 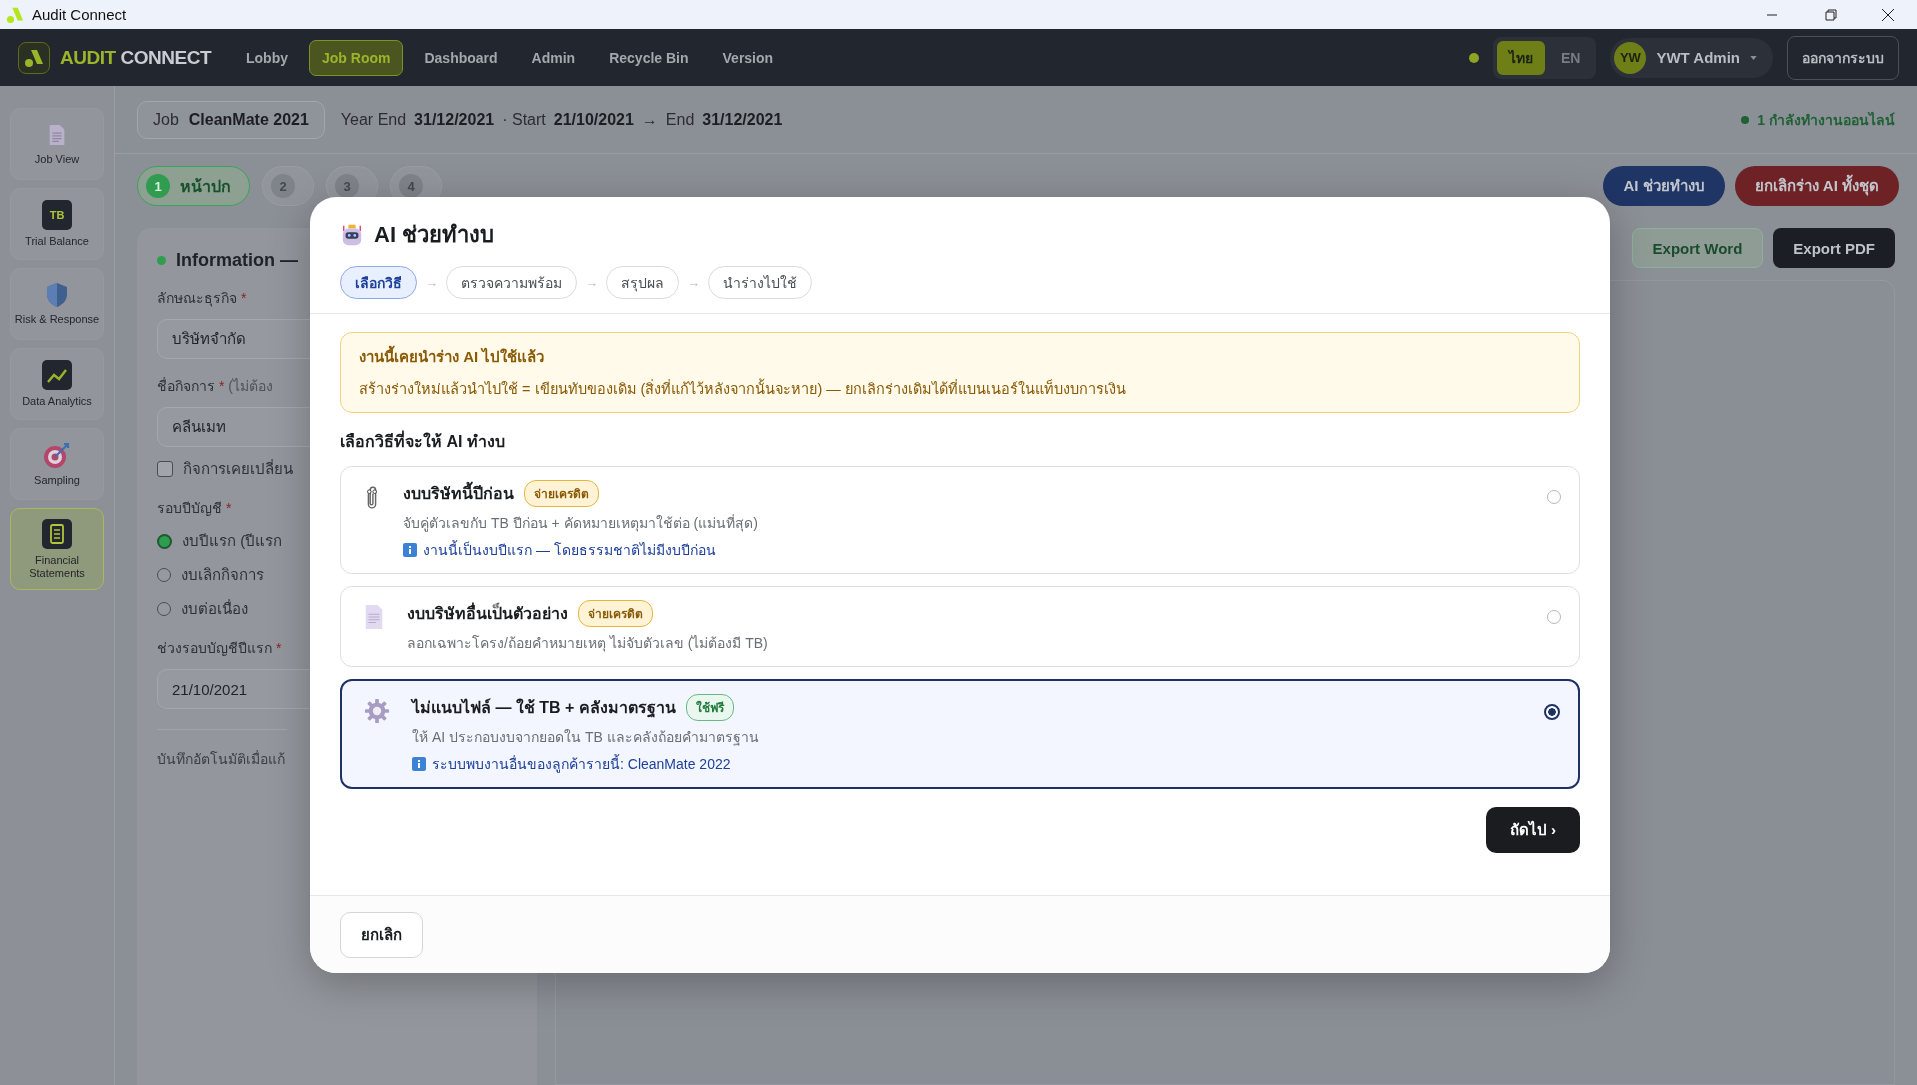 I want to click on option-title: งบบริษัทนี้ปีก่อน, so click(x=458, y=493).